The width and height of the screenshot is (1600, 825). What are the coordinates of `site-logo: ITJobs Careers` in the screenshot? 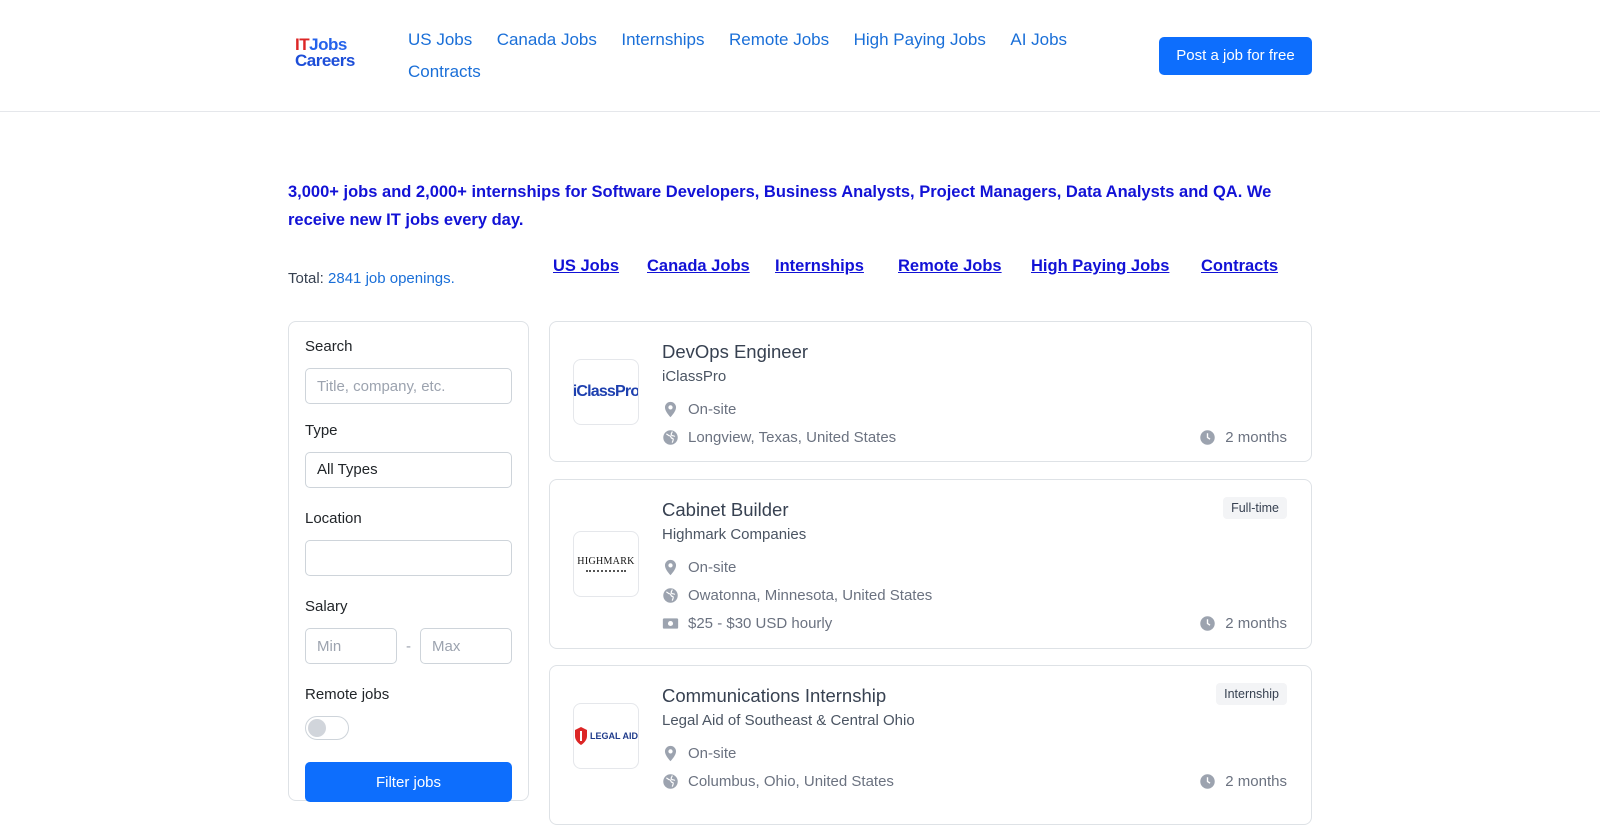 It's located at (330, 53).